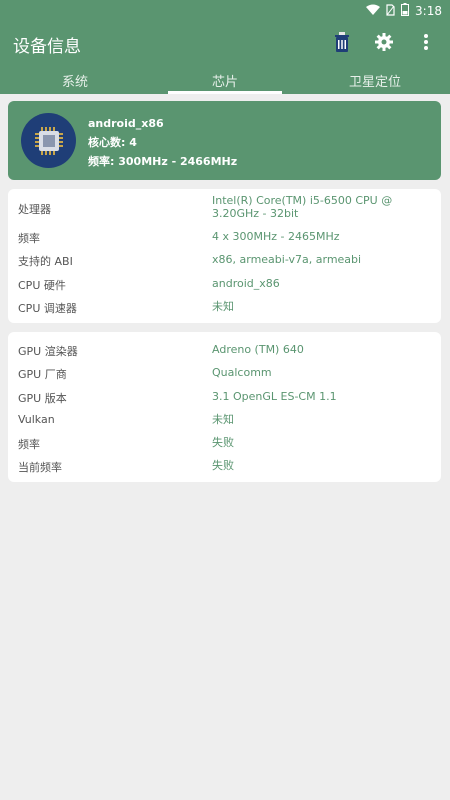 Image resolution: width=450 pixels, height=800 pixels. Describe the element at coordinates (276, 236) in the screenshot. I see `info-value: 4 x 300MHz - 2465MHz` at that location.